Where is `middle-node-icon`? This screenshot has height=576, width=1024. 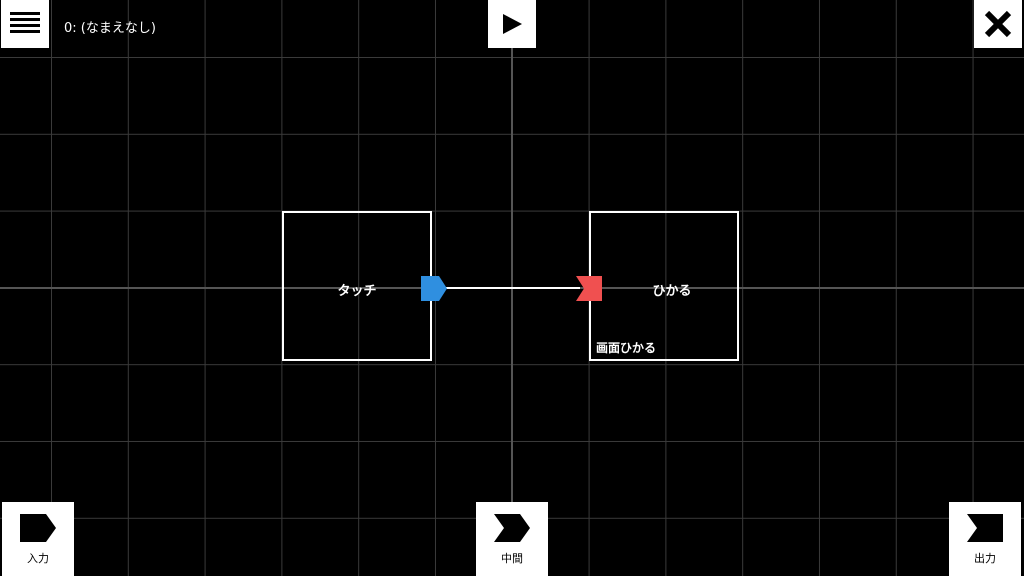 middle-node-icon is located at coordinates (512, 528).